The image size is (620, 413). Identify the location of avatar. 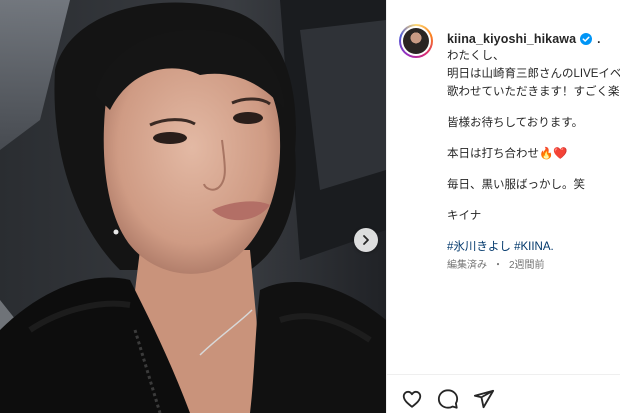
(416, 41).